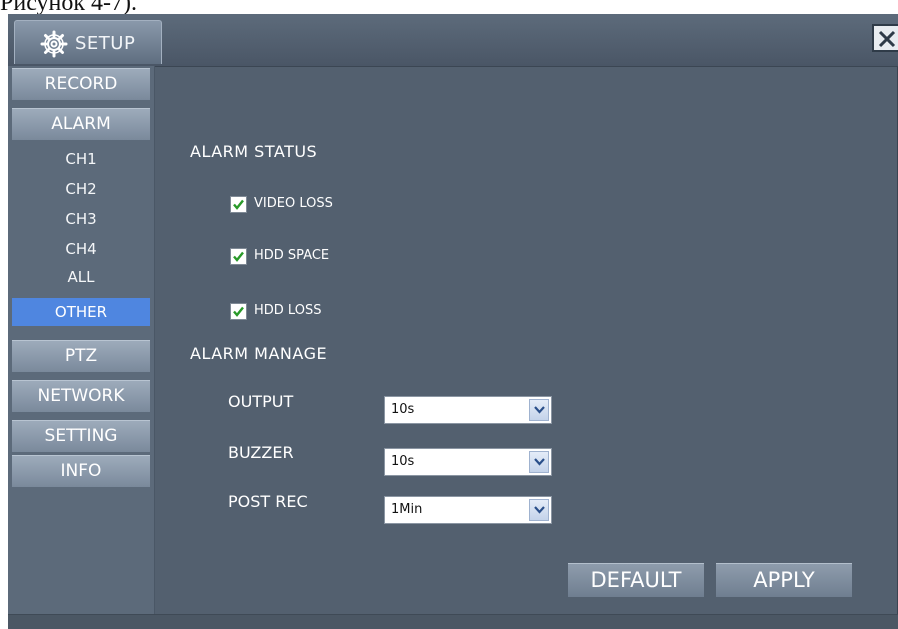 The height and width of the screenshot is (629, 898). Describe the element at coordinates (288, 310) in the screenshot. I see `hdd-loss-label: HDD LOSS` at that location.